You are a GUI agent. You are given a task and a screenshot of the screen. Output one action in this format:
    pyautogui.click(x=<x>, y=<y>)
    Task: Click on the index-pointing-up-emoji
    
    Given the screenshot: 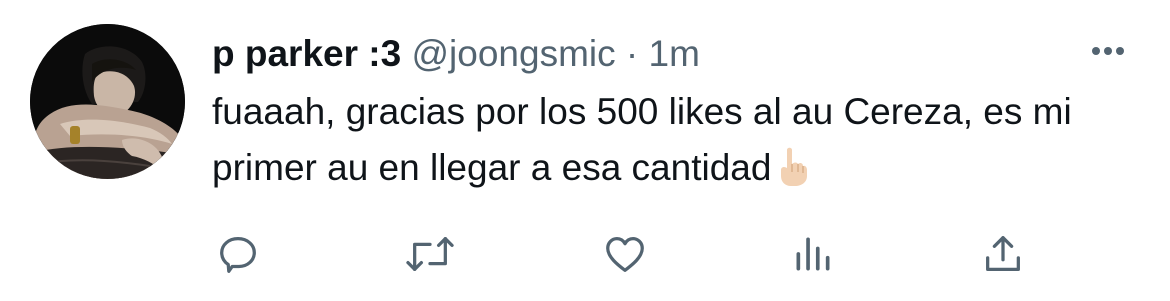 What is the action you would take?
    pyautogui.click(x=792, y=166)
    